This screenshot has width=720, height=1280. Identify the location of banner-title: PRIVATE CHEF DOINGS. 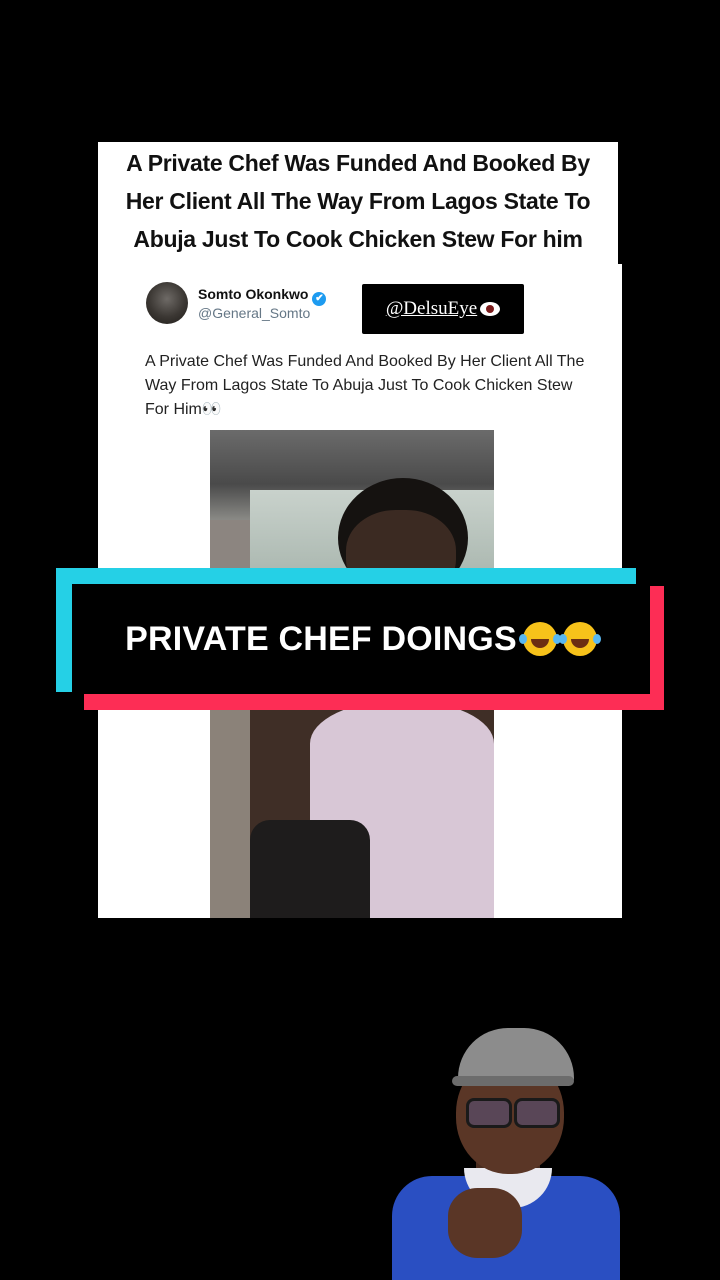
(361, 639).